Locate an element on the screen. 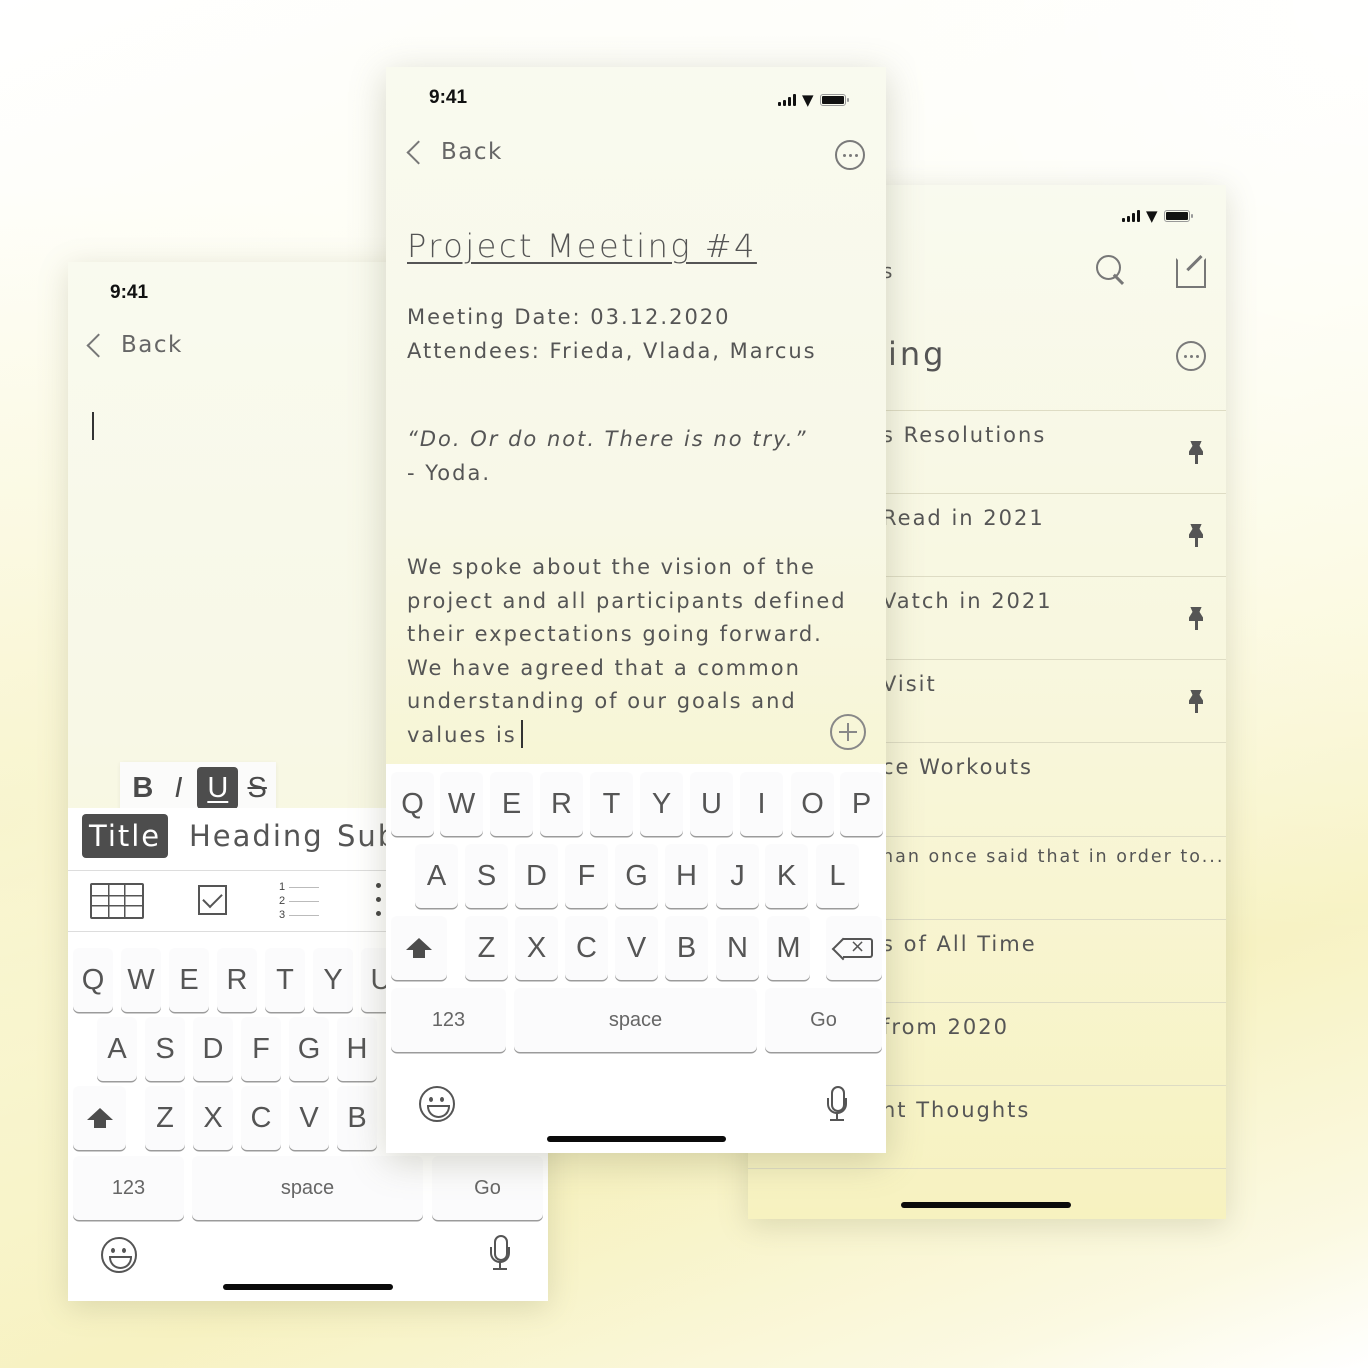 The image size is (1368, 1368). body-line: We spoke about the vision of the is located at coordinates (611, 567).